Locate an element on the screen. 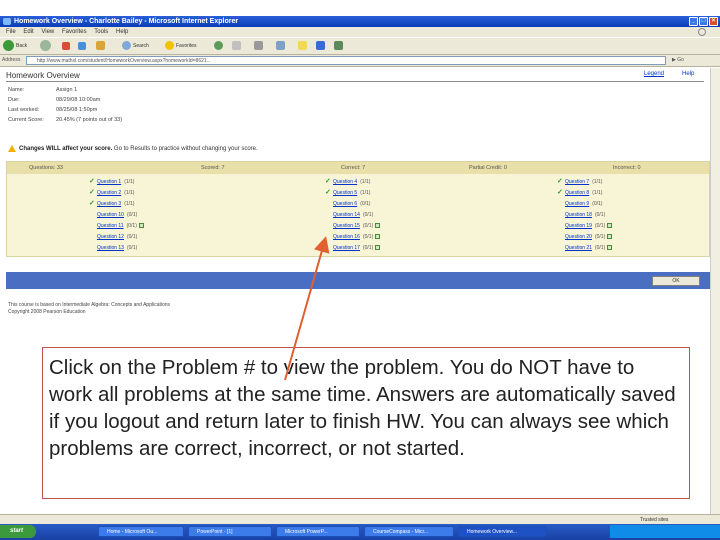  messenger-button is located at coordinates (321, 46).